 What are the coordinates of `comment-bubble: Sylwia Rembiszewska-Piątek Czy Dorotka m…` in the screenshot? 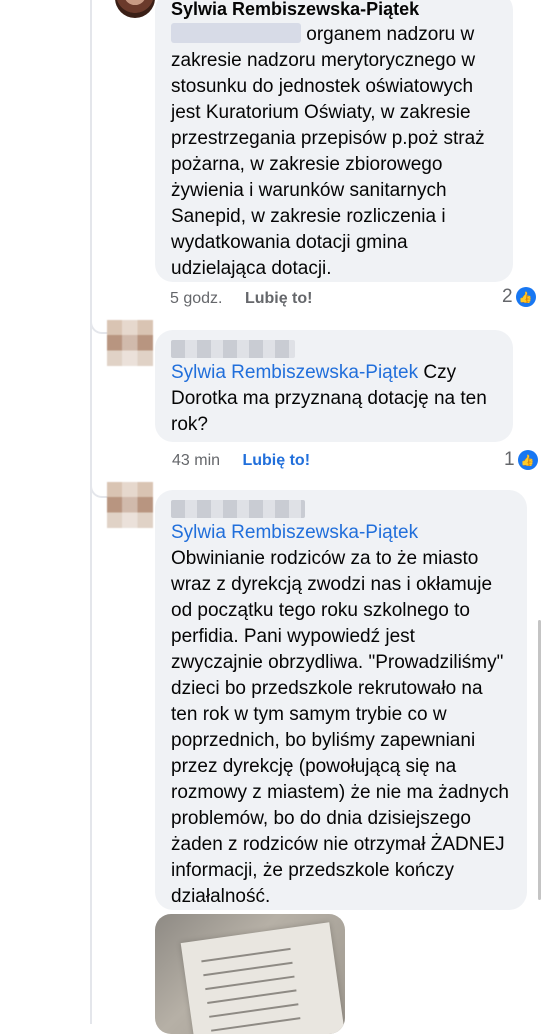 It's located at (334, 386).